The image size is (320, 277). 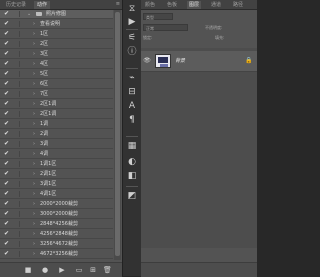 What do you see at coordinates (132, 9) in the screenshot?
I see `history-icon: ⧖` at bounding box center [132, 9].